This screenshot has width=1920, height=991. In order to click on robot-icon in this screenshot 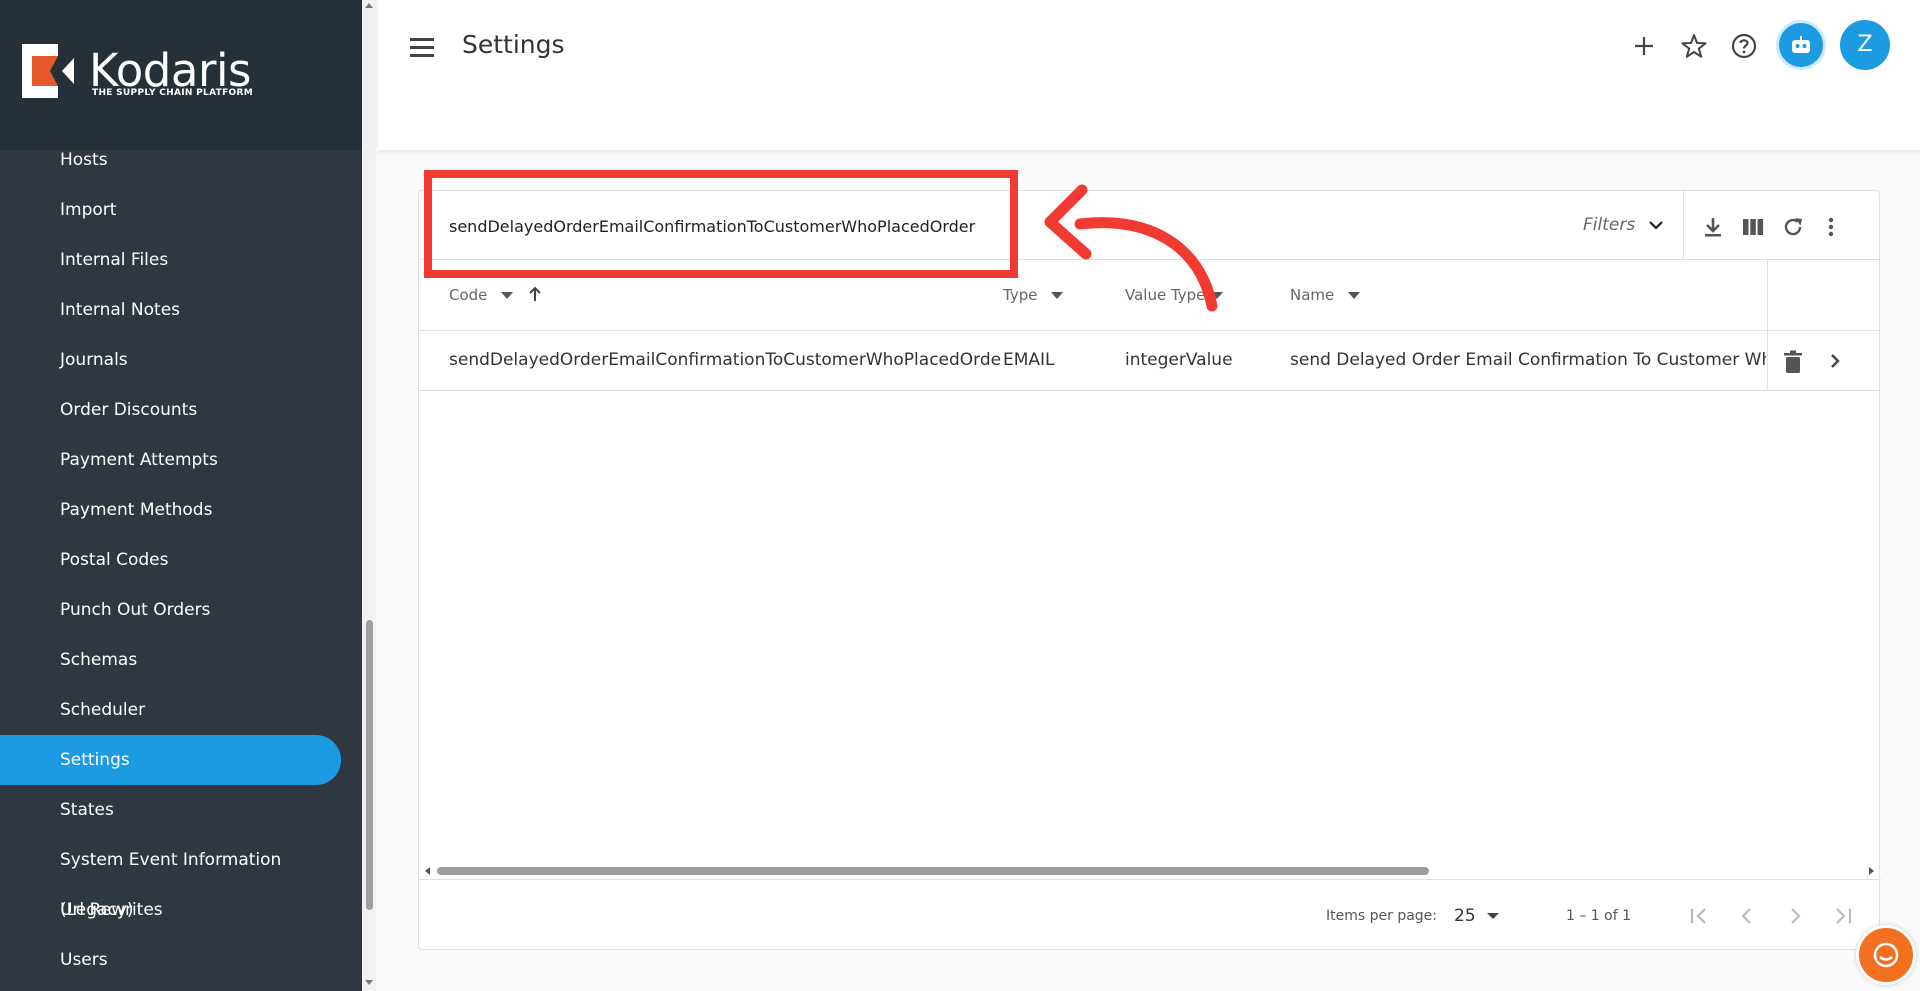, I will do `click(1801, 44)`.